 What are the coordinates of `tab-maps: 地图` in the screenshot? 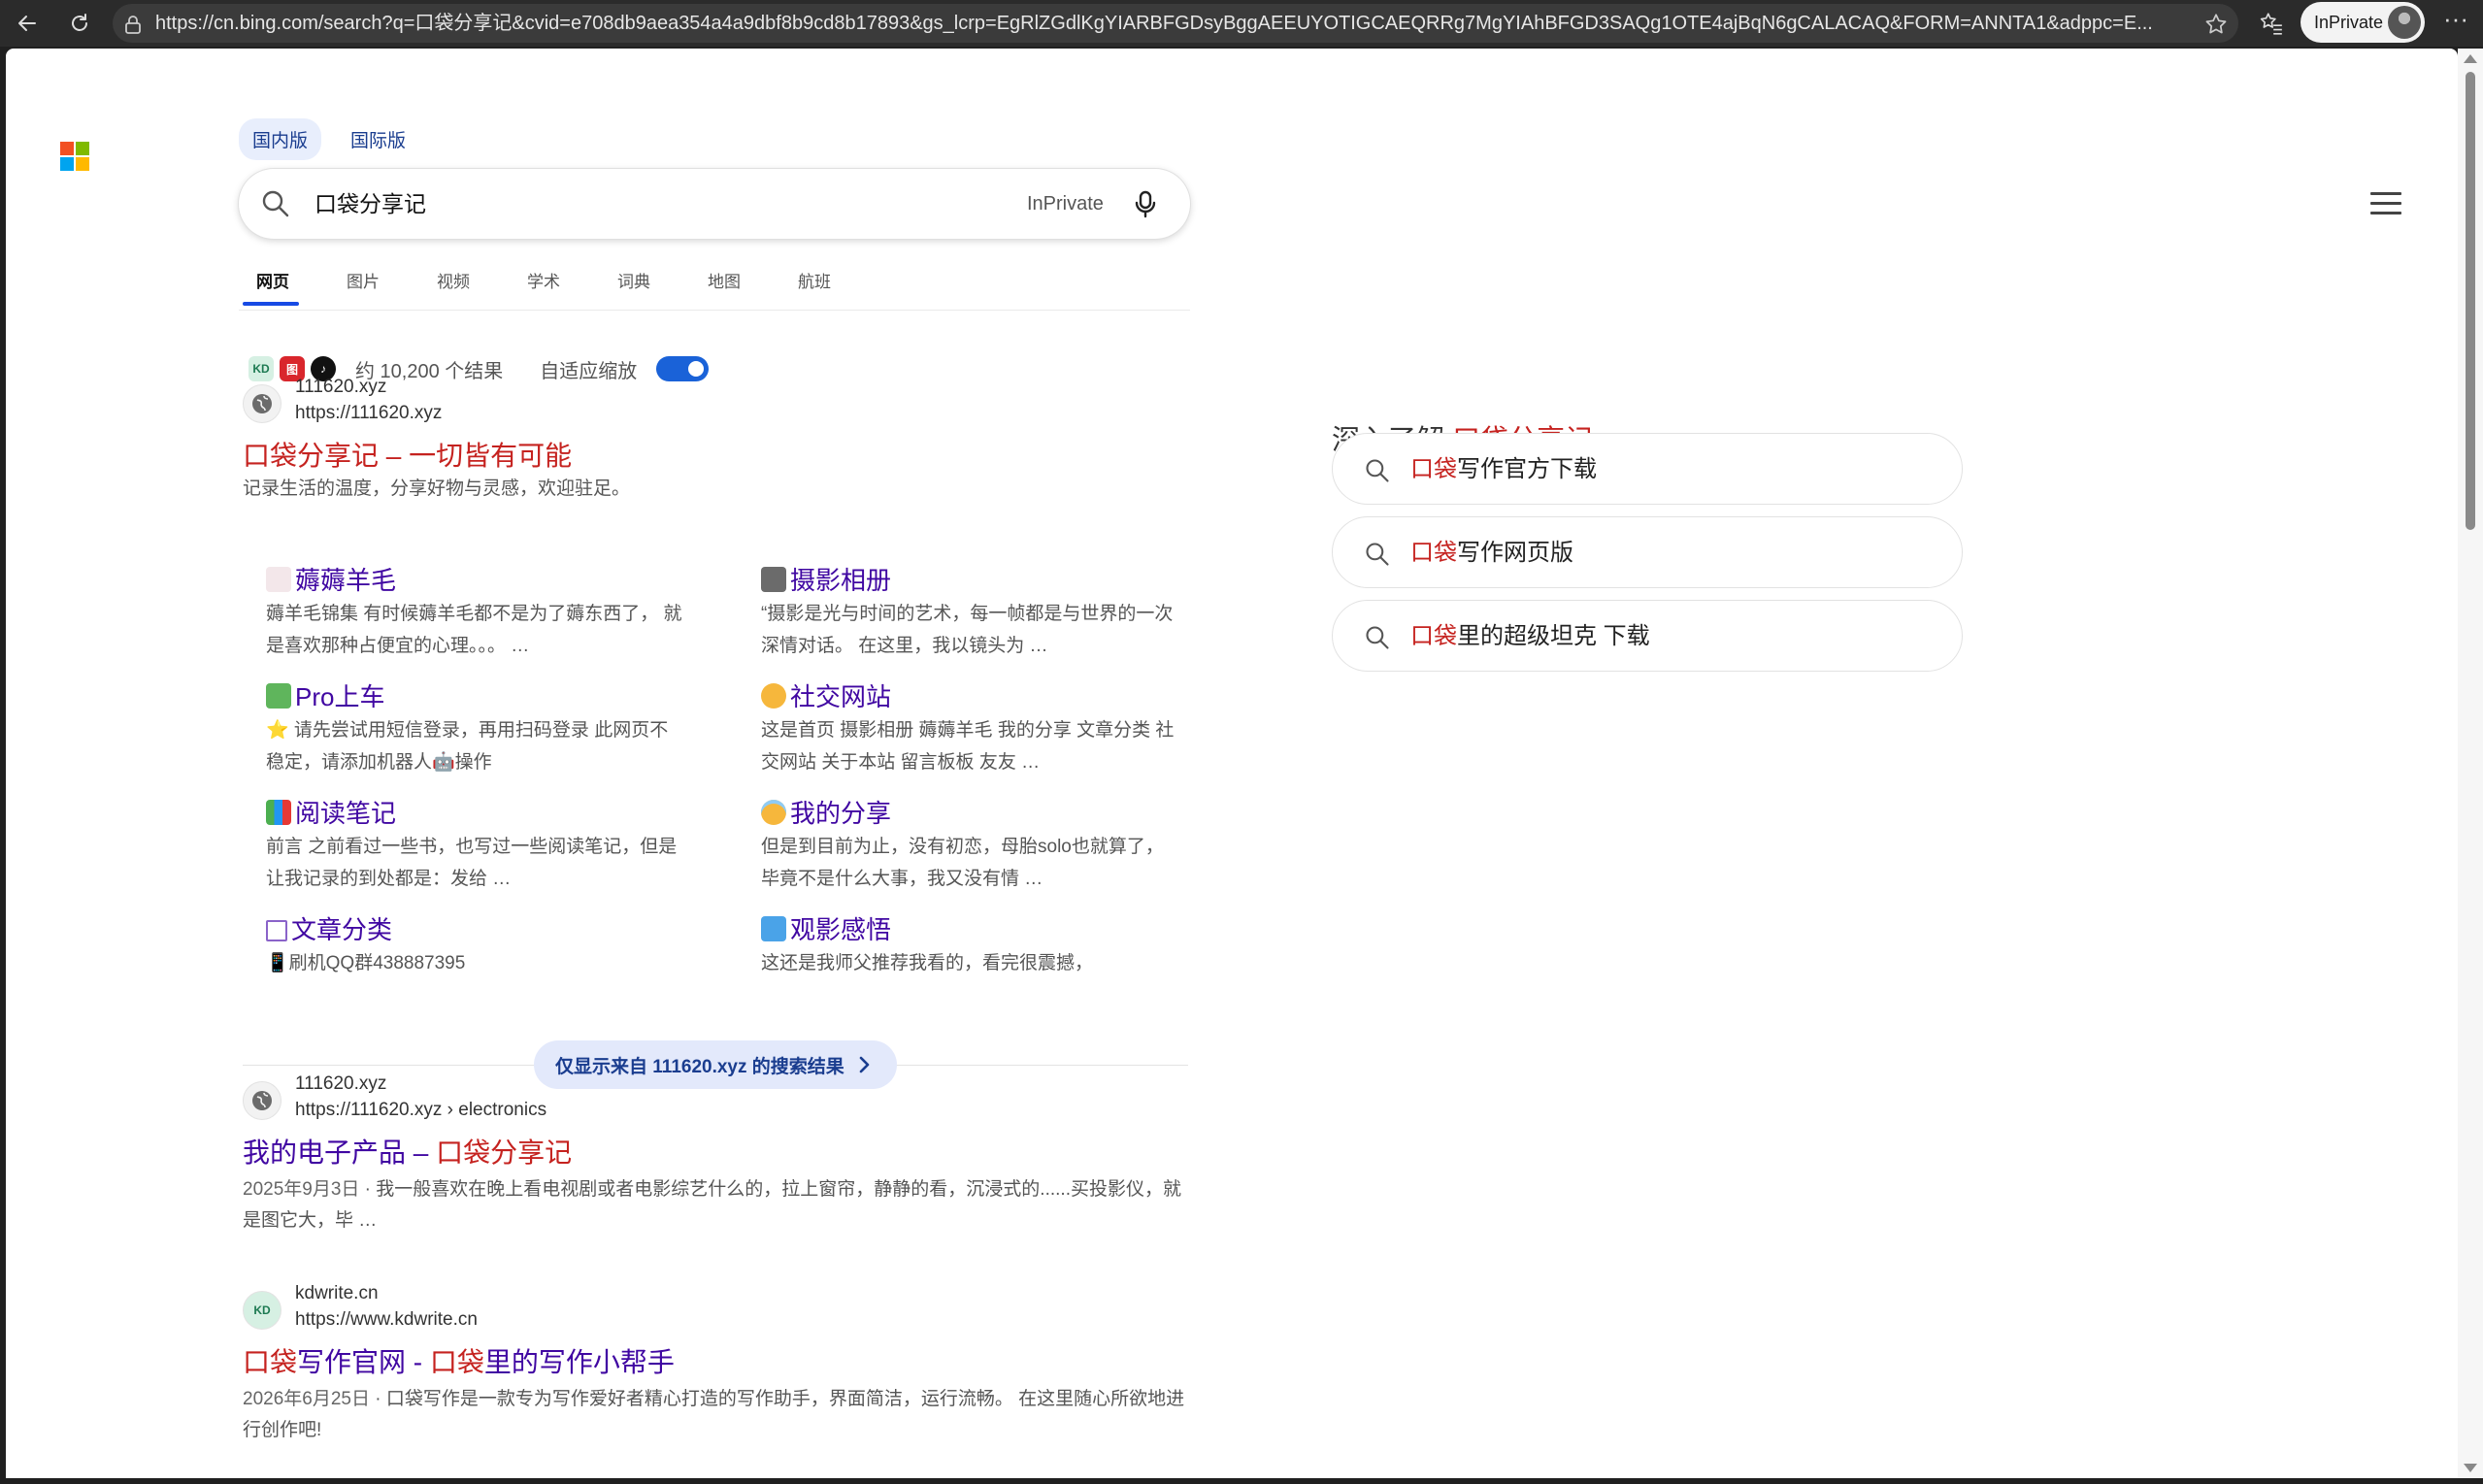 It's located at (735, 286).